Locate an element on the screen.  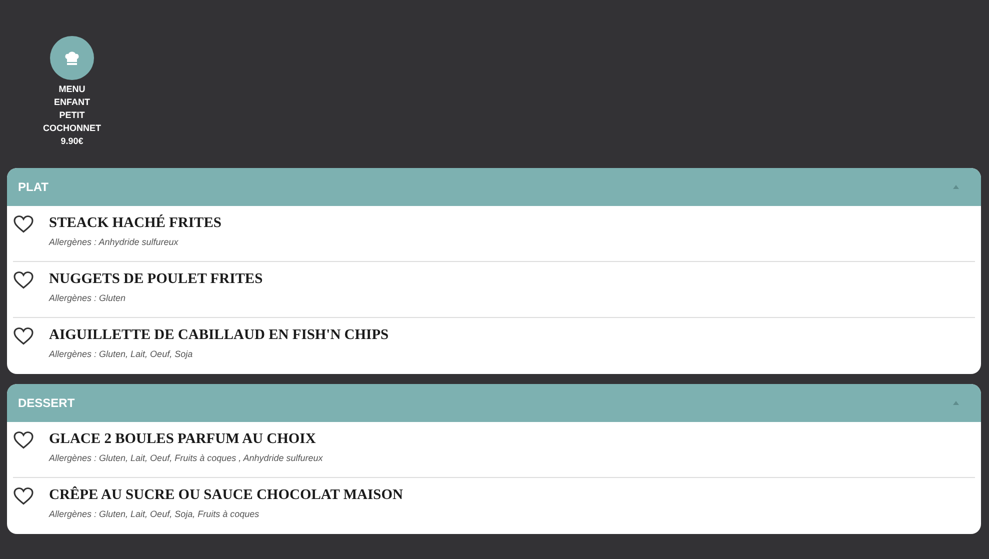
dish-name: AIGUILLETTE DE CABILLAUD EN FISH'N CHIPS is located at coordinates (219, 335).